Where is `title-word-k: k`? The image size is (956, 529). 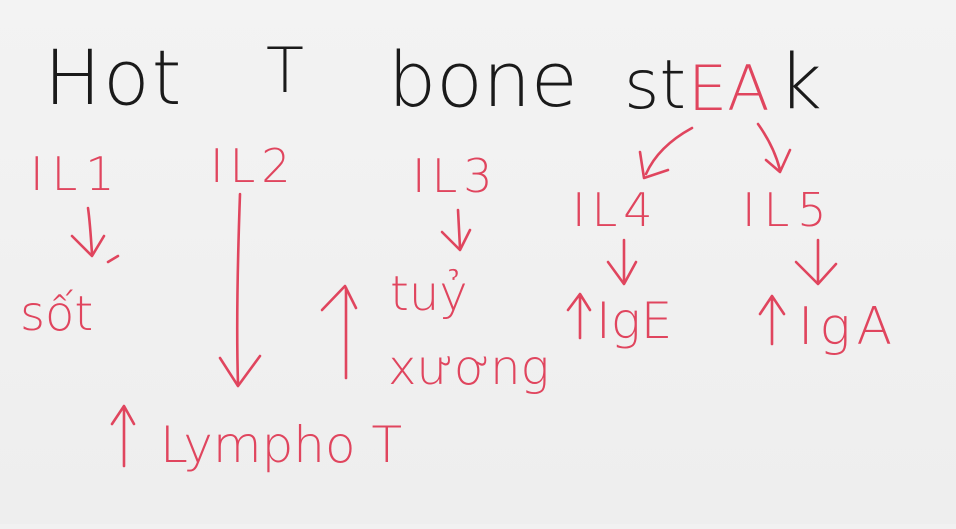
title-word-k: k is located at coordinates (800, 81).